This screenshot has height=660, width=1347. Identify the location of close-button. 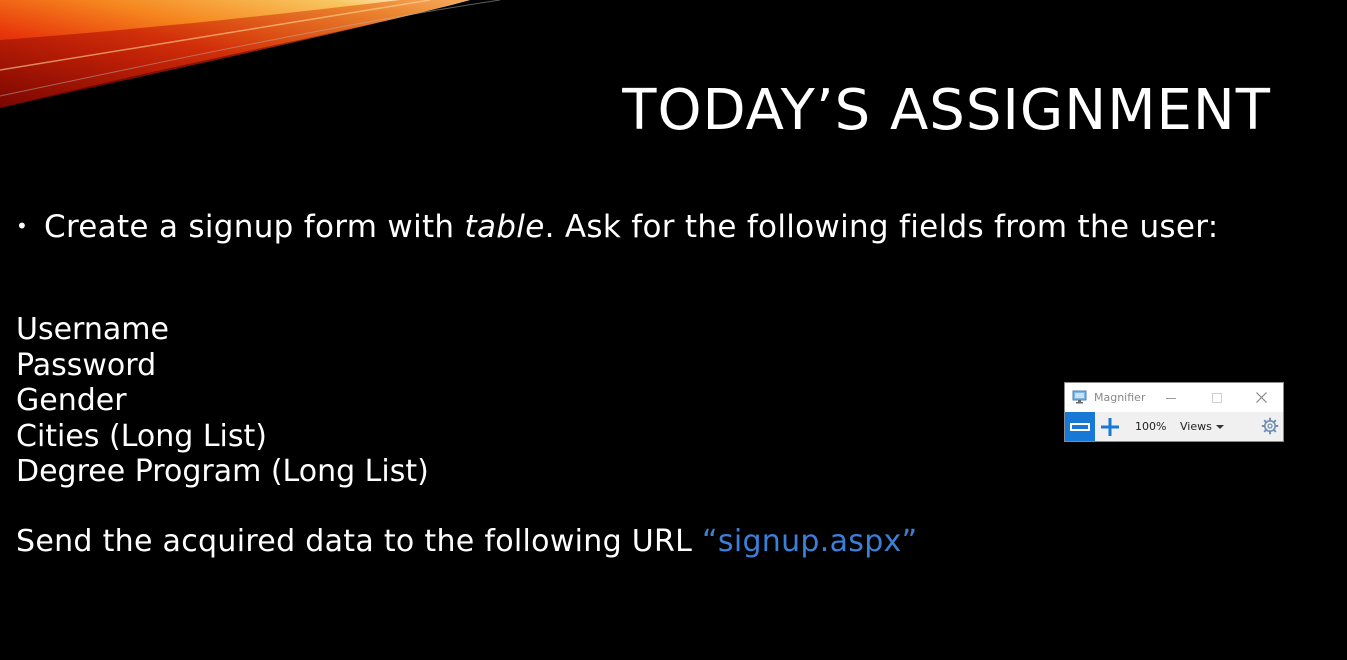
(1261, 397).